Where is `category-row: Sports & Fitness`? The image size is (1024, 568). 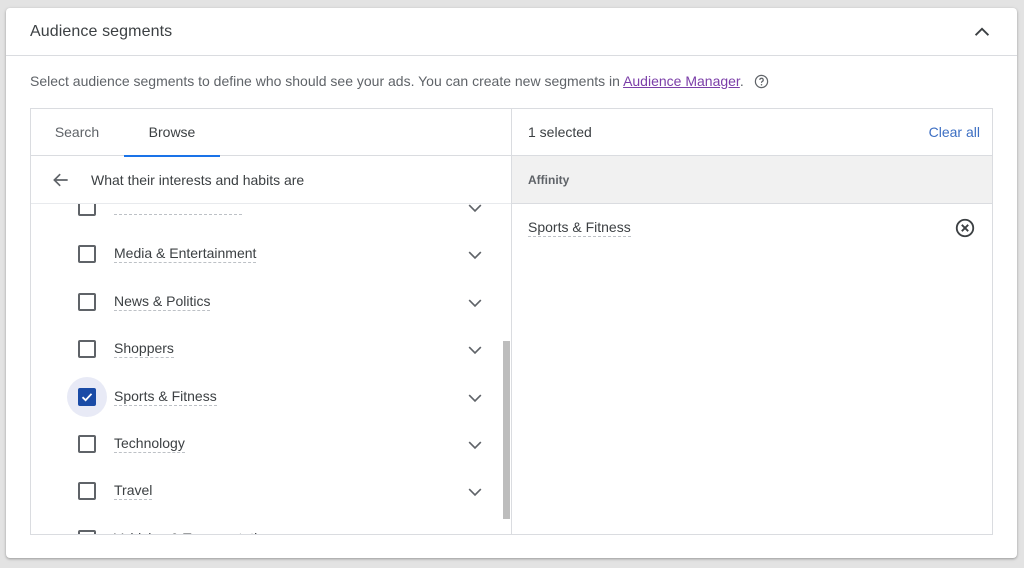
category-row: Sports & Fitness is located at coordinates (271, 394).